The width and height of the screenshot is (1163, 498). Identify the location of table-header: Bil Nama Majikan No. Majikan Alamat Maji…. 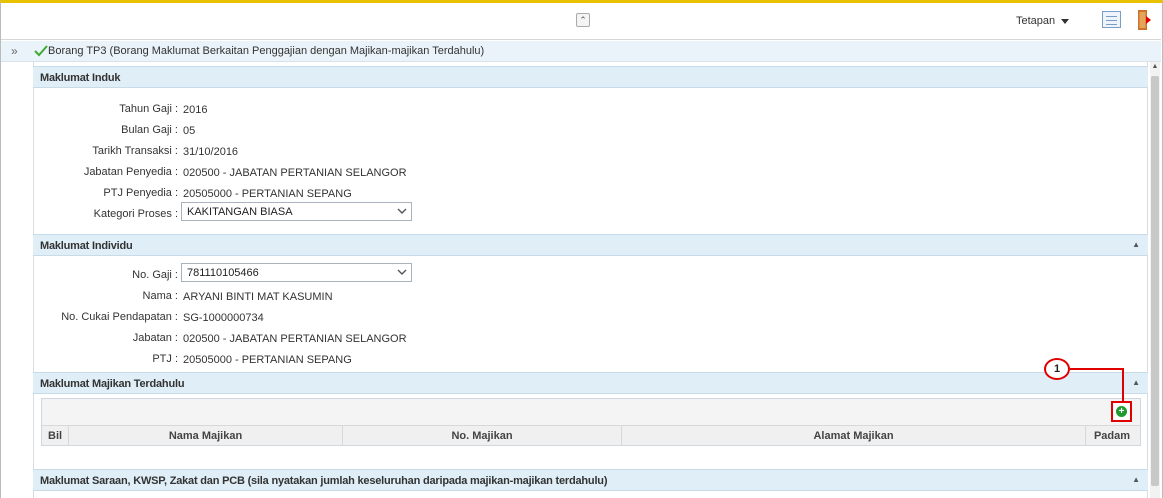
(591, 435).